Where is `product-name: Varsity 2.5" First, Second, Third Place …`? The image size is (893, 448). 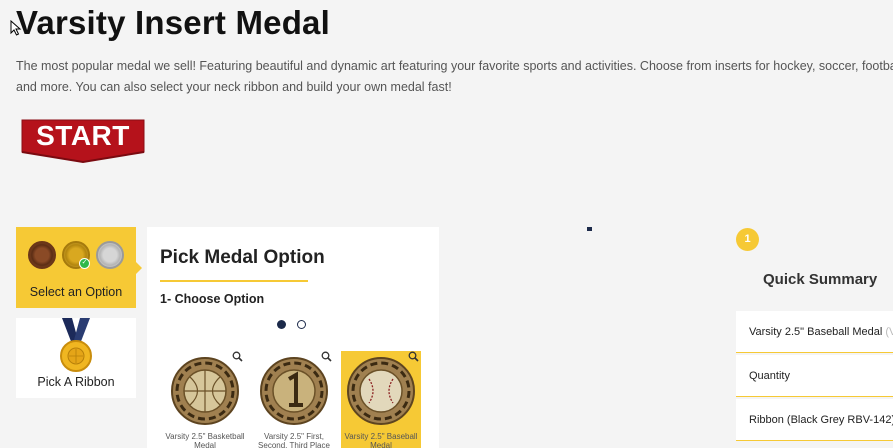 product-name: Varsity 2.5" First, Second, Third Place … is located at coordinates (294, 440).